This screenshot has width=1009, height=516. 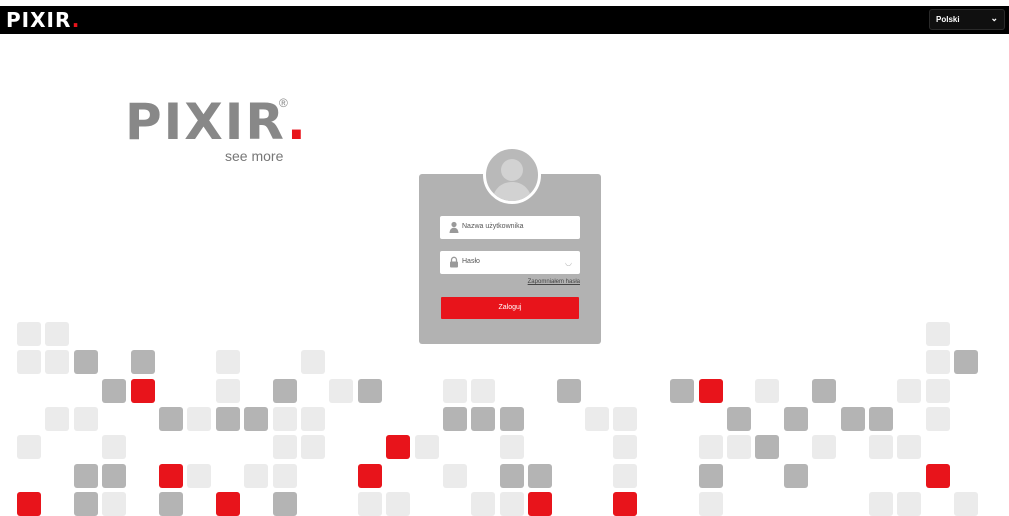 I want to click on header-logo-text: PIXIR, so click(x=39, y=20).